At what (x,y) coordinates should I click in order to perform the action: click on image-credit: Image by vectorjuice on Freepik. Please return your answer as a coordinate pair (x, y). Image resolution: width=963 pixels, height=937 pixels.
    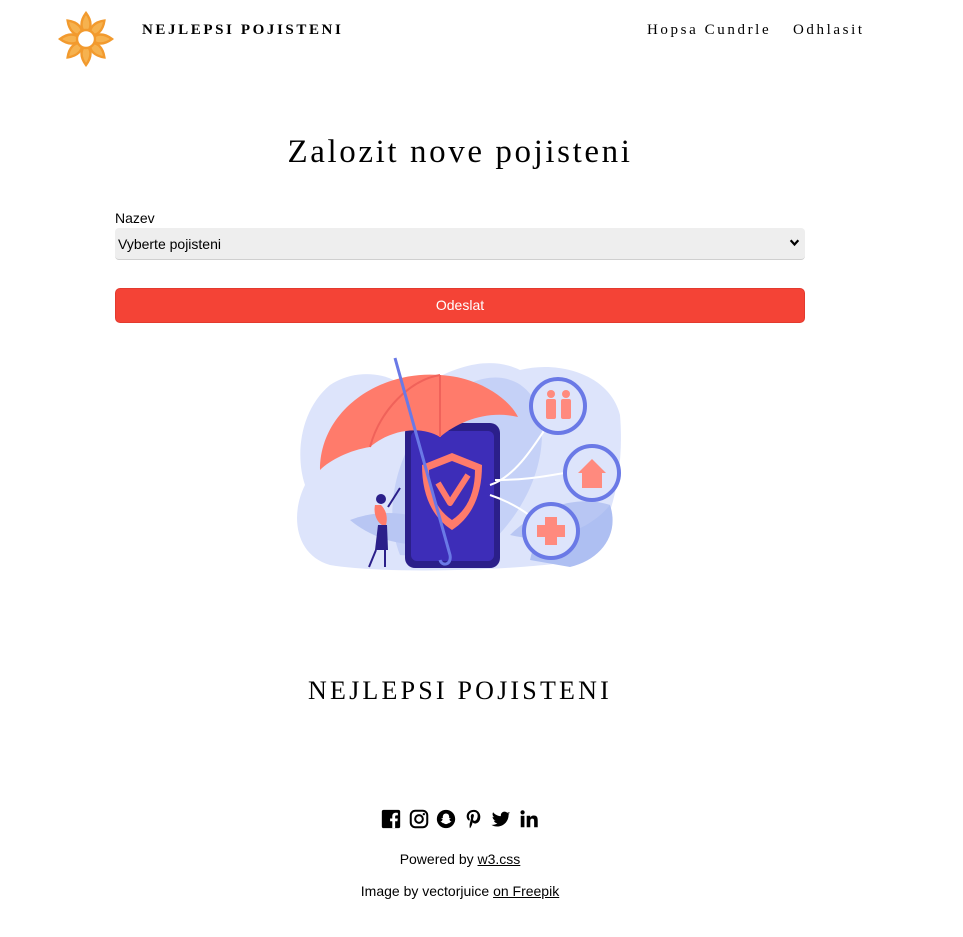
    Looking at the image, I should click on (460, 891).